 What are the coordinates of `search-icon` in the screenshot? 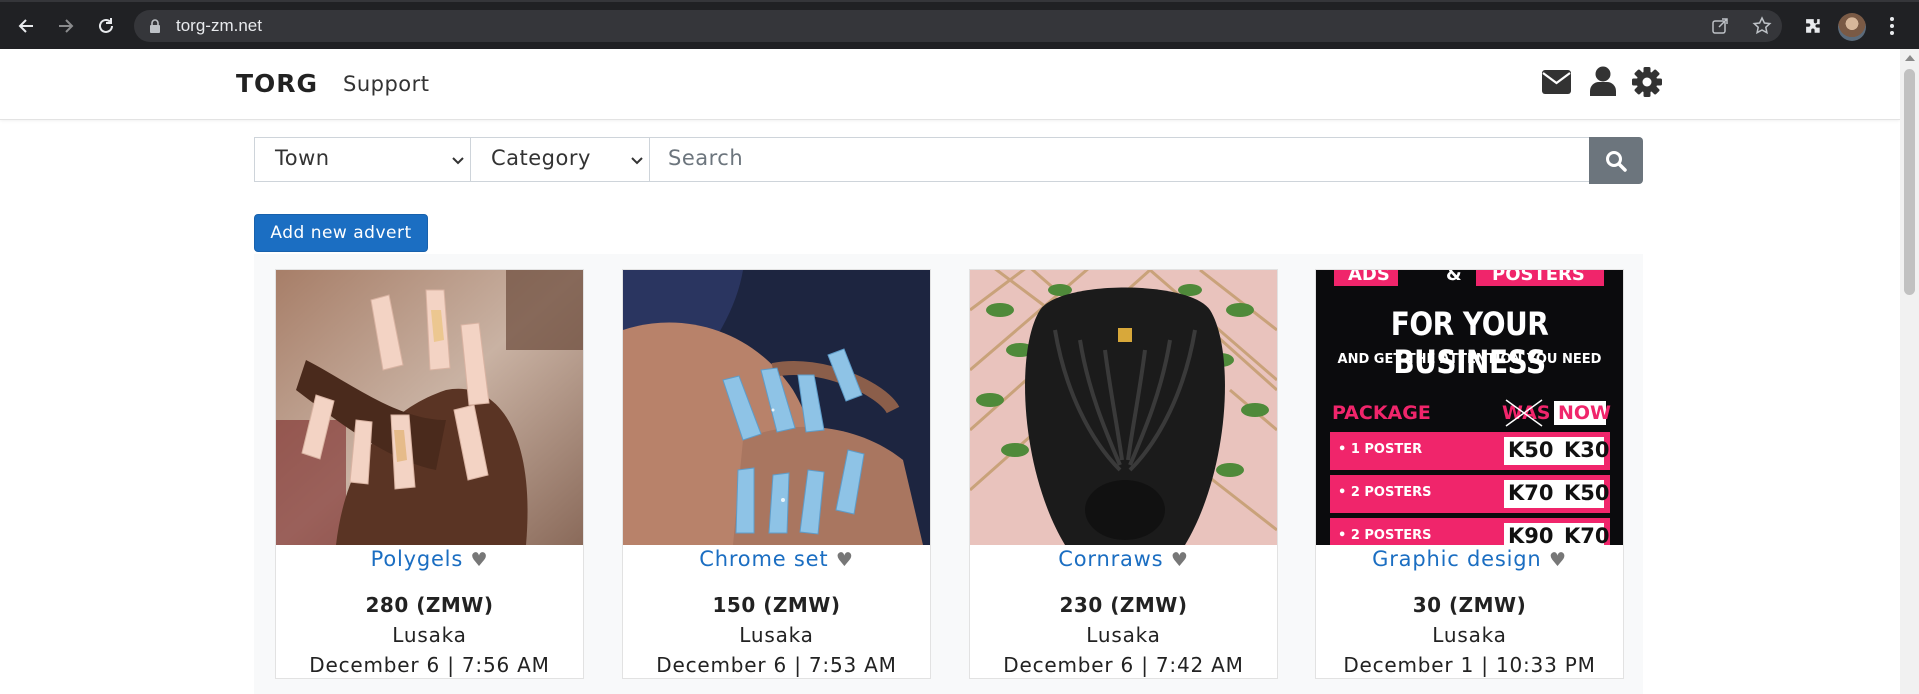 It's located at (1616, 161).